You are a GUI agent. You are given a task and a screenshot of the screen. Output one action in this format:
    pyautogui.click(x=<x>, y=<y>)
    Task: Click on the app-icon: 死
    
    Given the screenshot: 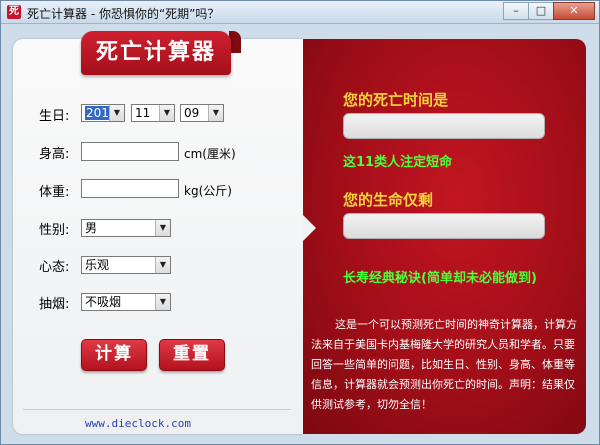 What is the action you would take?
    pyautogui.click(x=14, y=12)
    